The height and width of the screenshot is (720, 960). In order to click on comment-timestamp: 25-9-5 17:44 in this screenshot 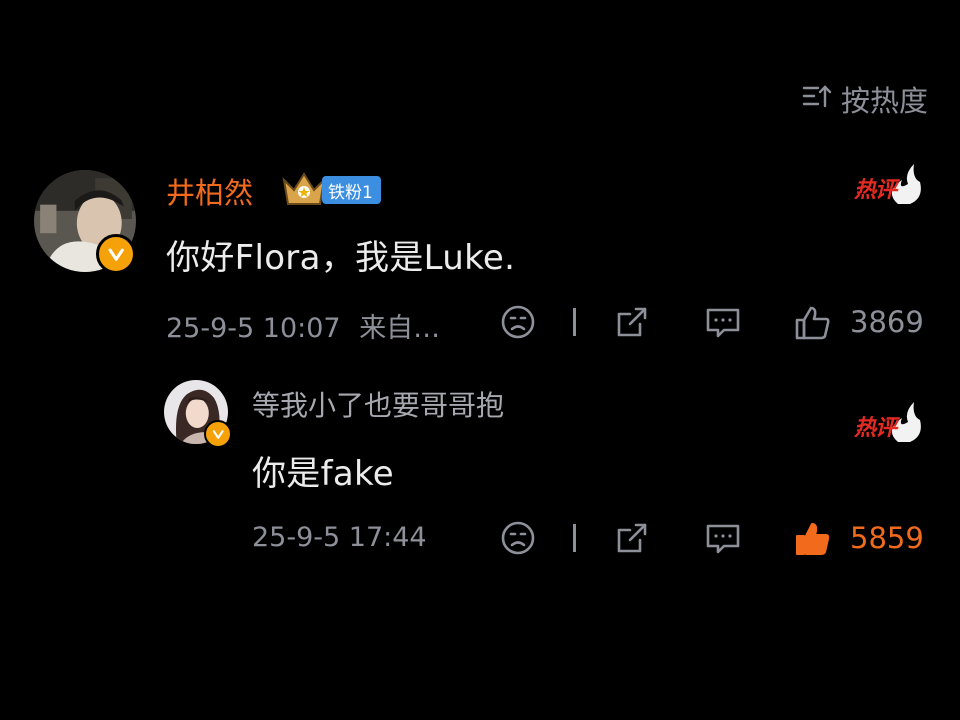, I will do `click(339, 537)`.